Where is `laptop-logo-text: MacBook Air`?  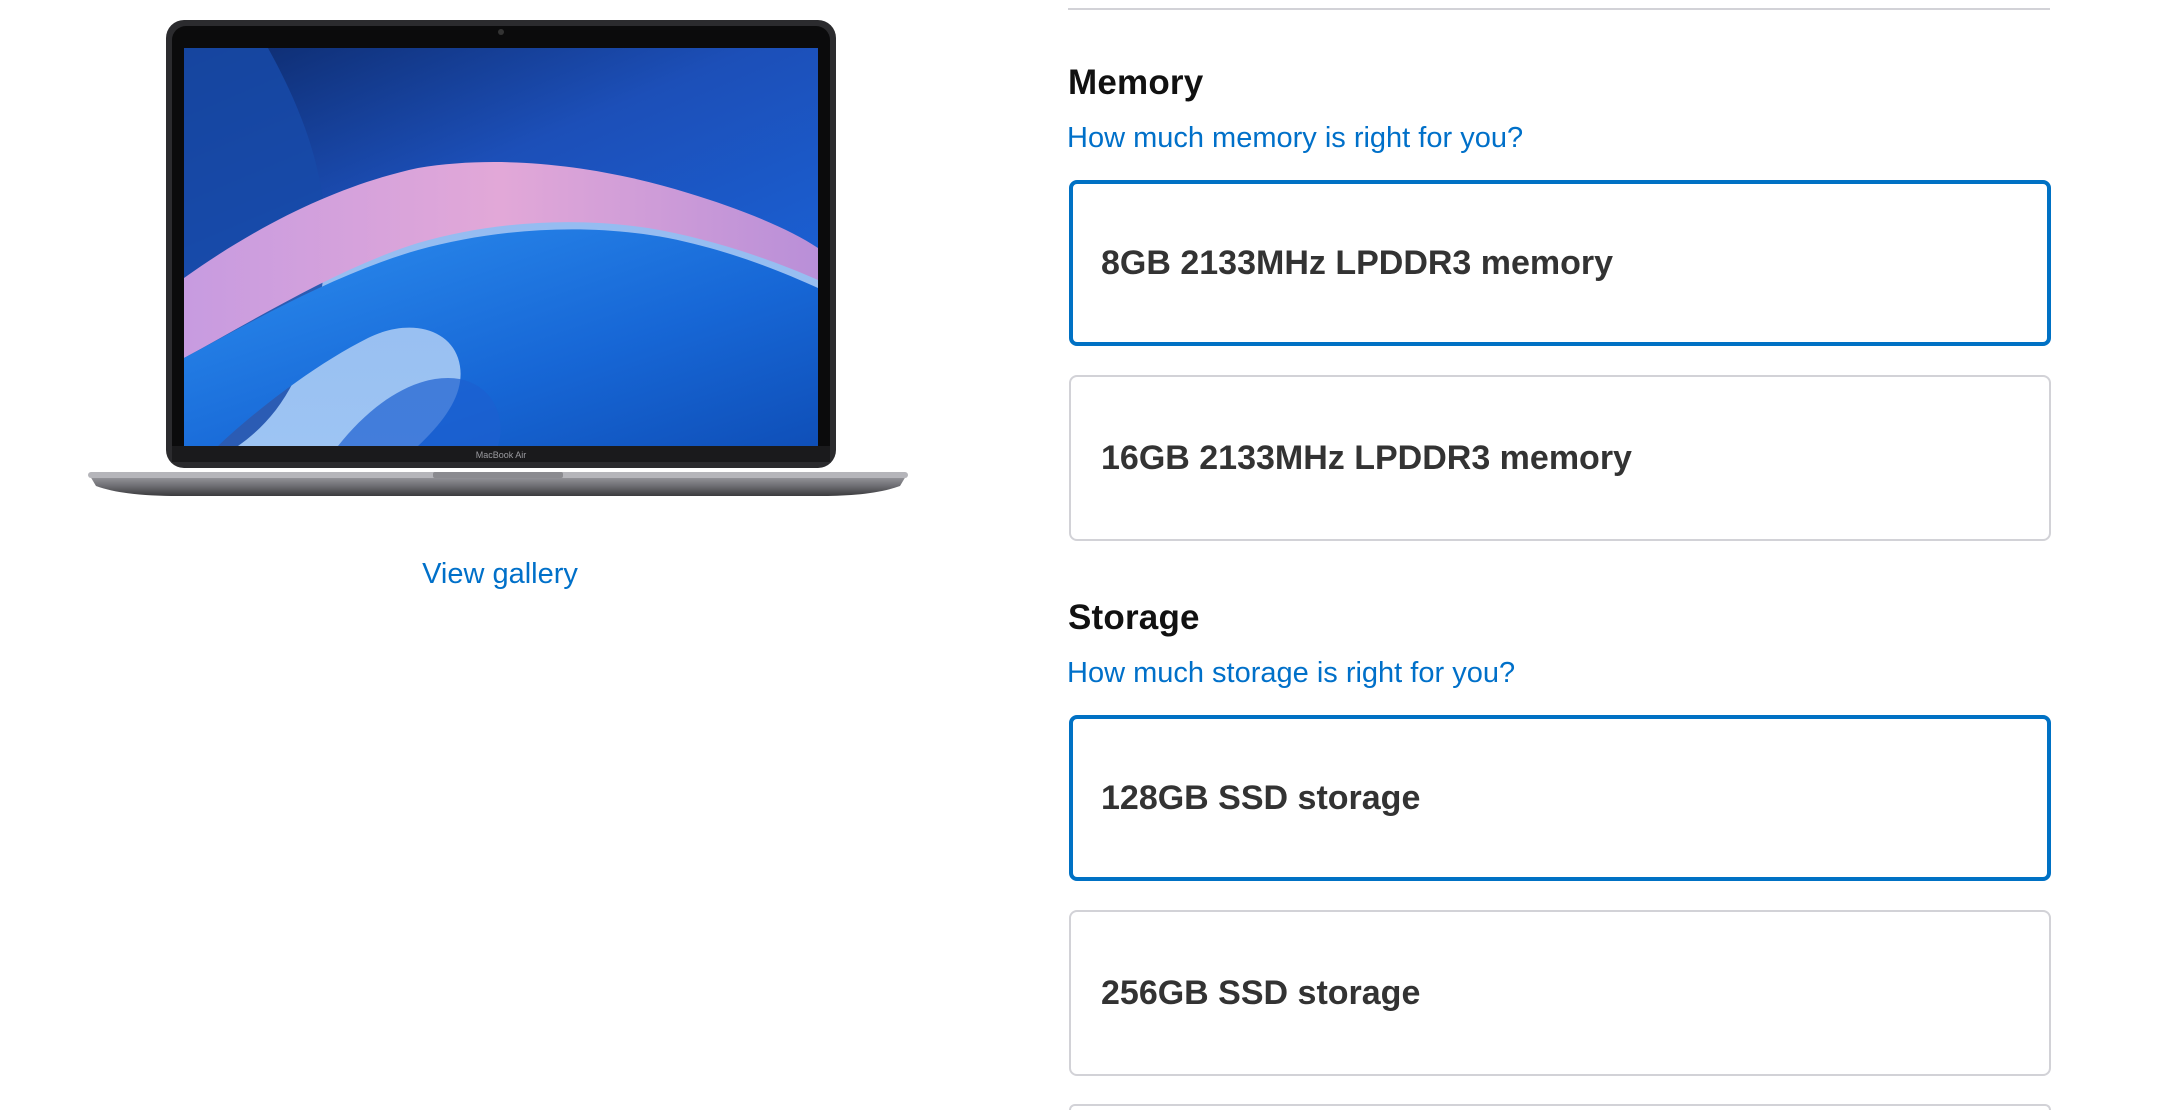
laptop-logo-text: MacBook Air is located at coordinates (501, 455).